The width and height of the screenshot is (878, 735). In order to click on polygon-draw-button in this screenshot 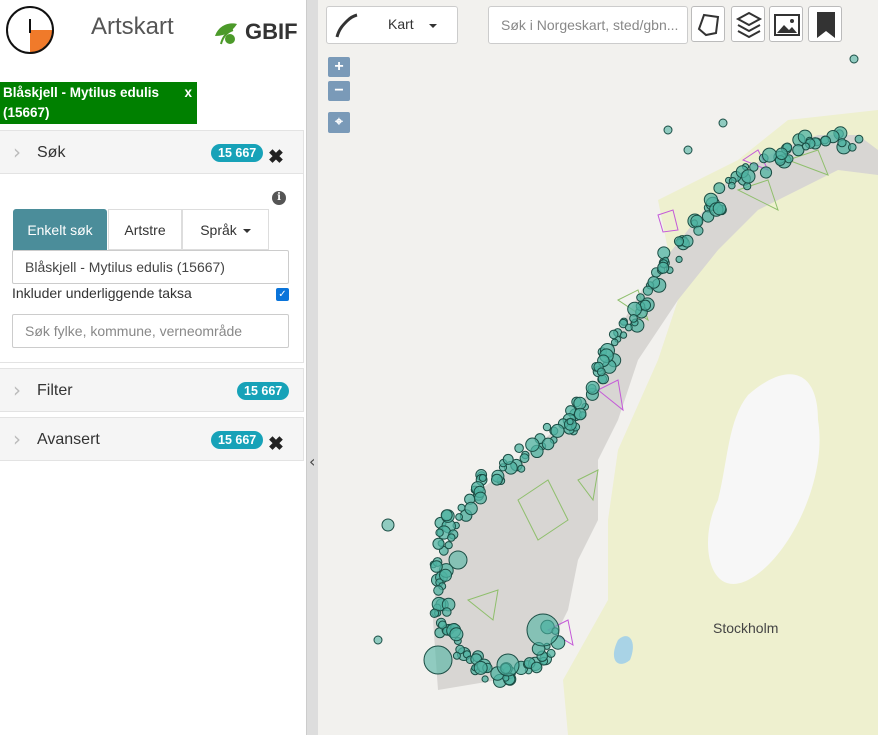, I will do `click(708, 24)`.